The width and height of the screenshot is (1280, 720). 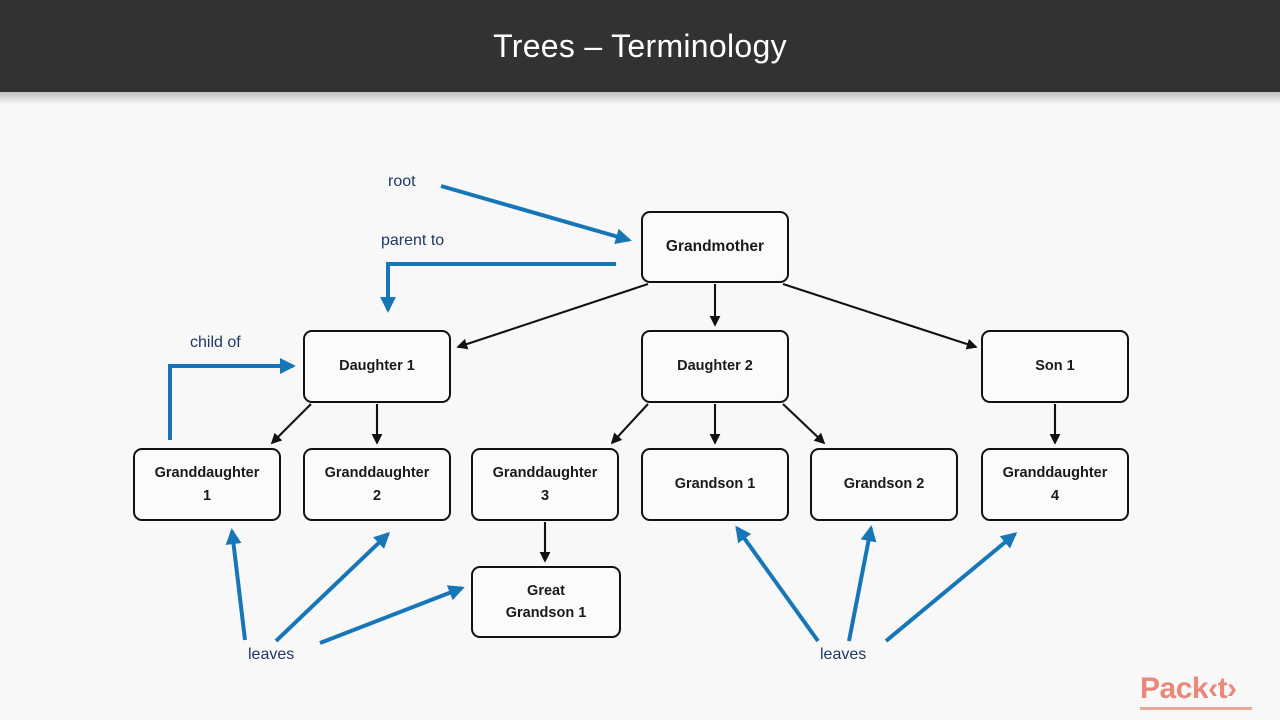 I want to click on annotation-label-leaves-left: leaves, so click(x=271, y=654).